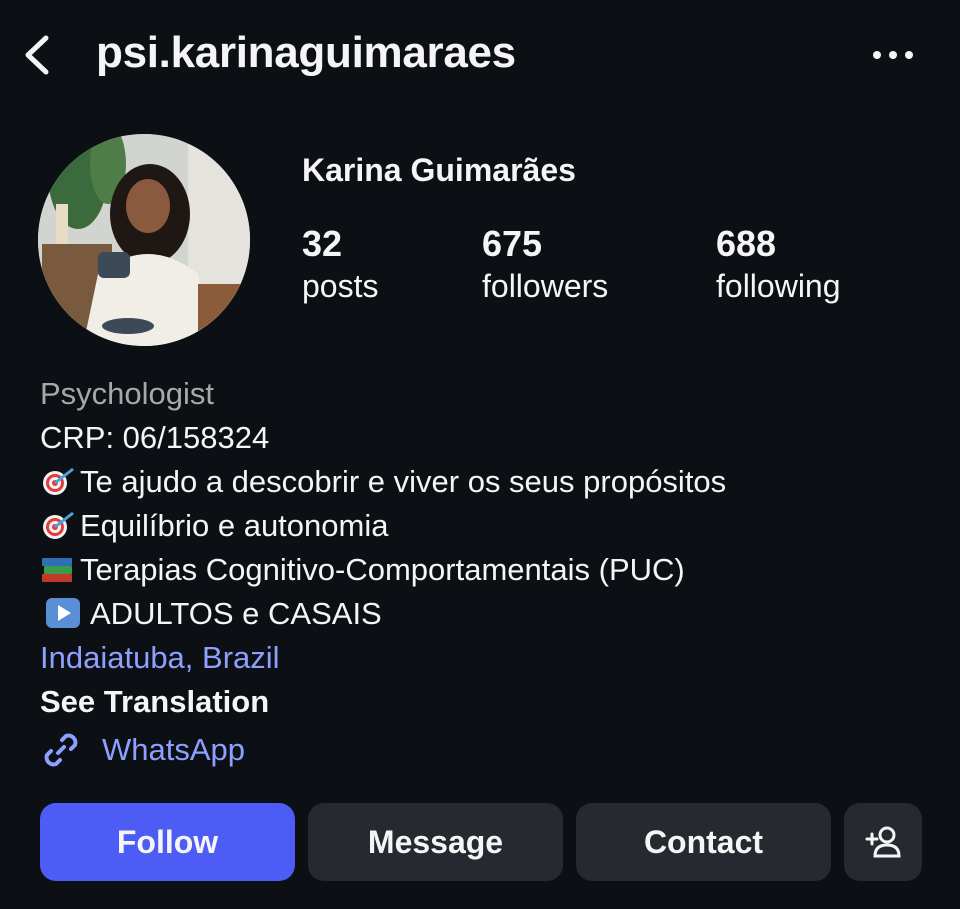 This screenshot has height=909, width=960. Describe the element at coordinates (322, 243) in the screenshot. I see `stat-value: 32` at that location.